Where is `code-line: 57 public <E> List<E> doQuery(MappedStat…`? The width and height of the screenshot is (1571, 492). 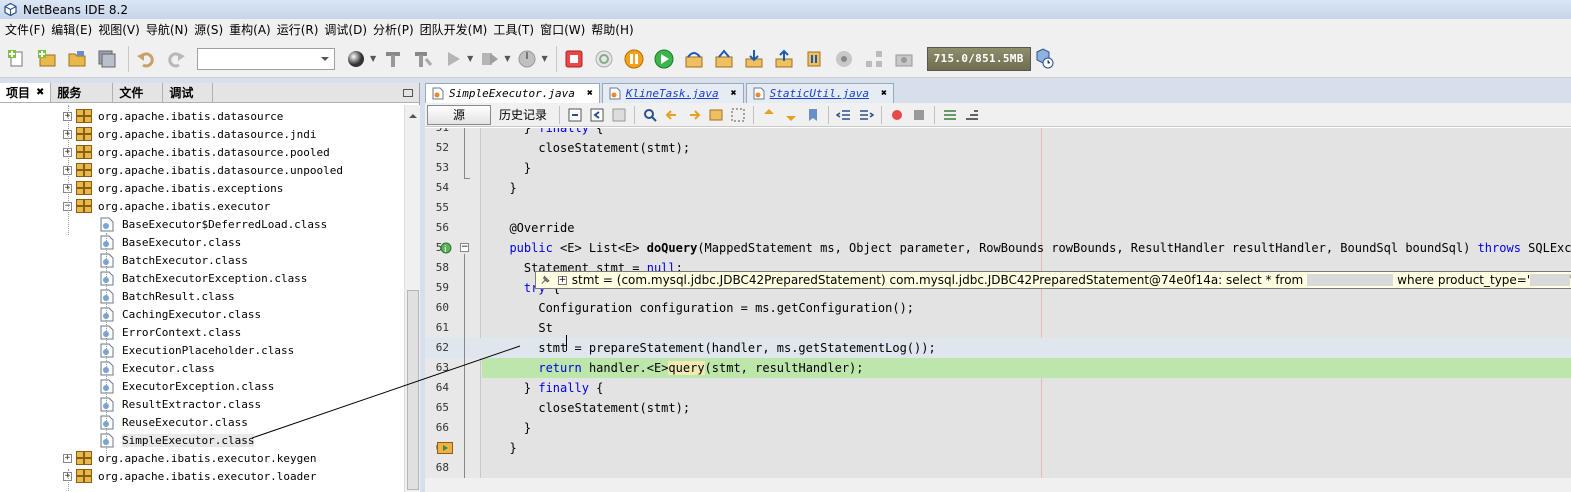 code-line: 57 public <E> List<E> doQuery(MappedStat… is located at coordinates (998, 248).